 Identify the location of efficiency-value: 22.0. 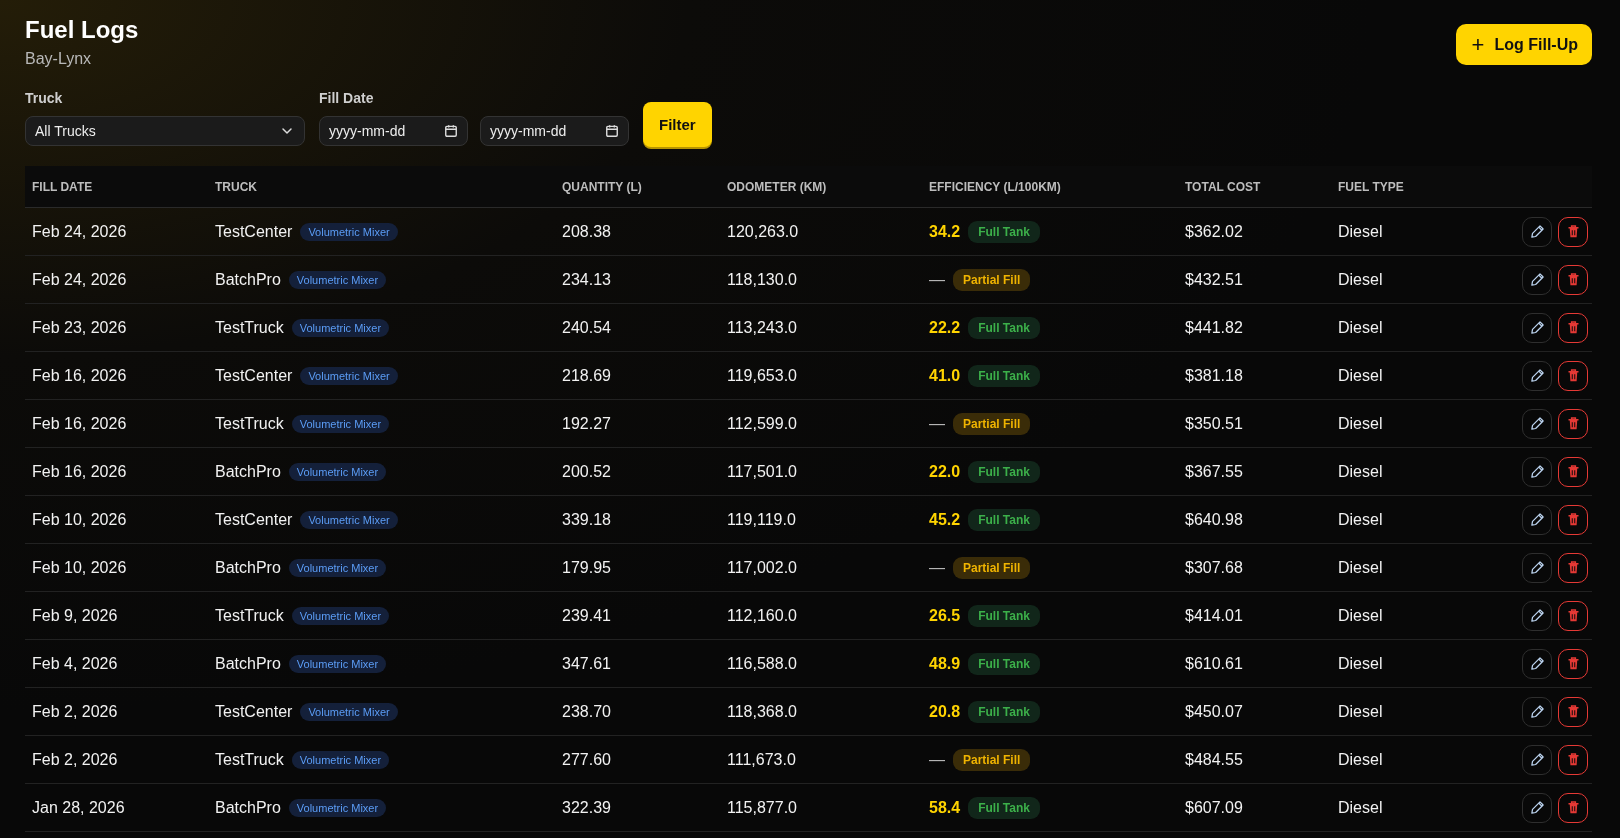
(945, 471).